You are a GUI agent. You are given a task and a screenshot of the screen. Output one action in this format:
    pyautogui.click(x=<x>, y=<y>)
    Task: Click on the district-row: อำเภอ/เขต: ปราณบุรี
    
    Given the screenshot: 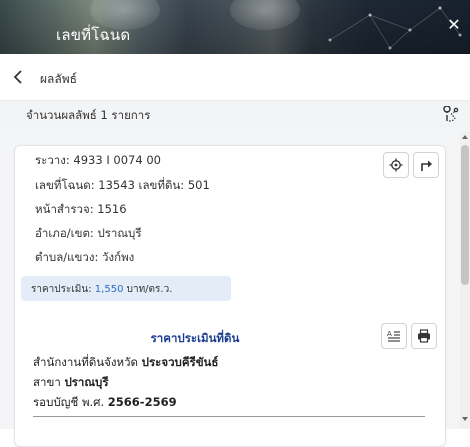 What is the action you would take?
    pyautogui.click(x=88, y=234)
    